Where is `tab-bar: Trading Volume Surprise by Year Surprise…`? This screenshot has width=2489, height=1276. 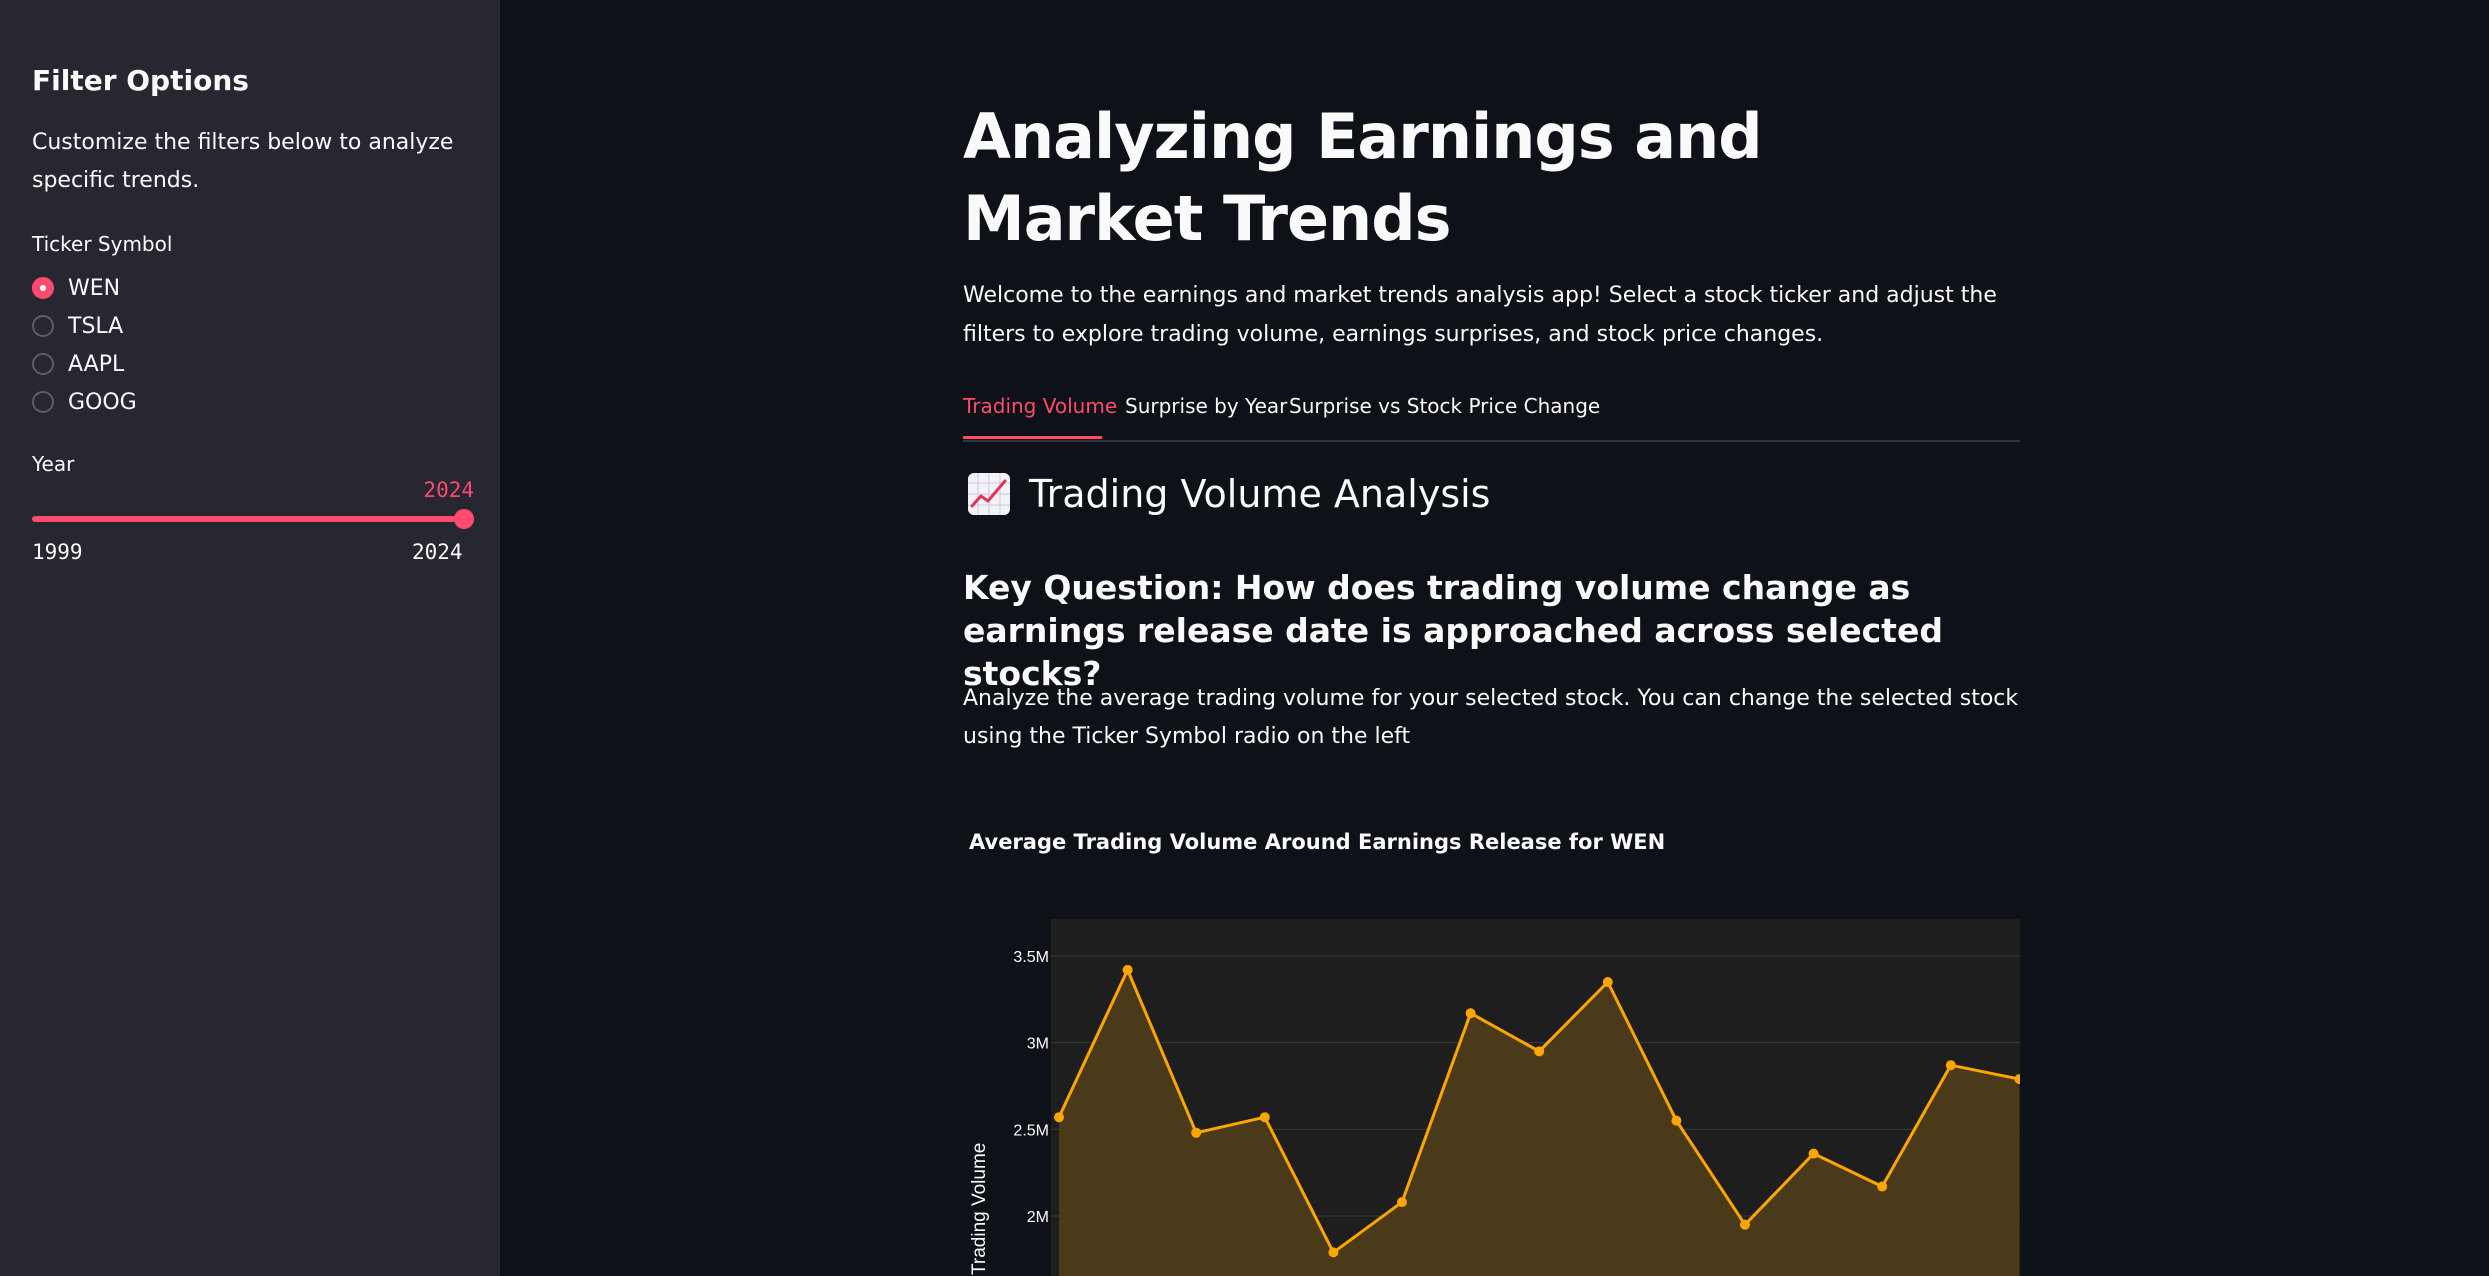
tab-bar: Trading Volume Surprise by Year Surprise… is located at coordinates (1491, 414).